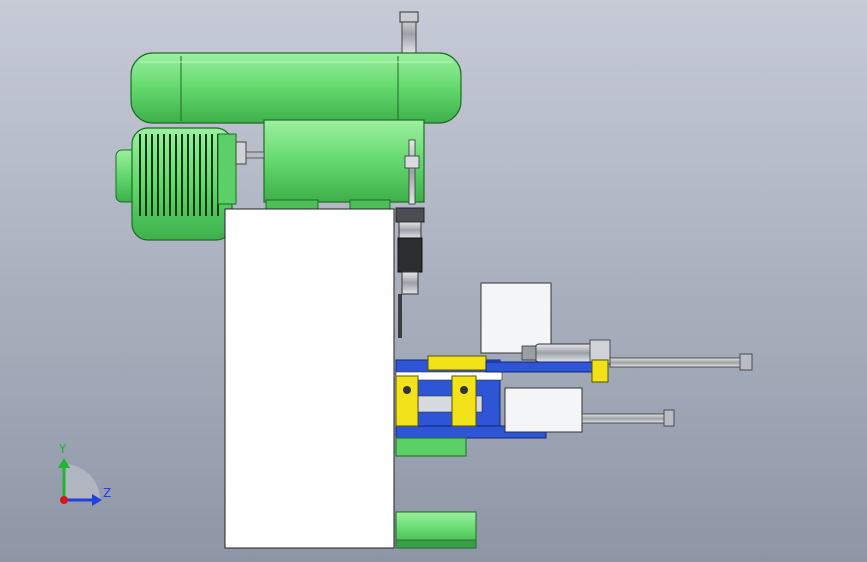 This screenshot has height=562, width=867. Describe the element at coordinates (344, 165) in the screenshot. I see `drill-head-body` at that location.